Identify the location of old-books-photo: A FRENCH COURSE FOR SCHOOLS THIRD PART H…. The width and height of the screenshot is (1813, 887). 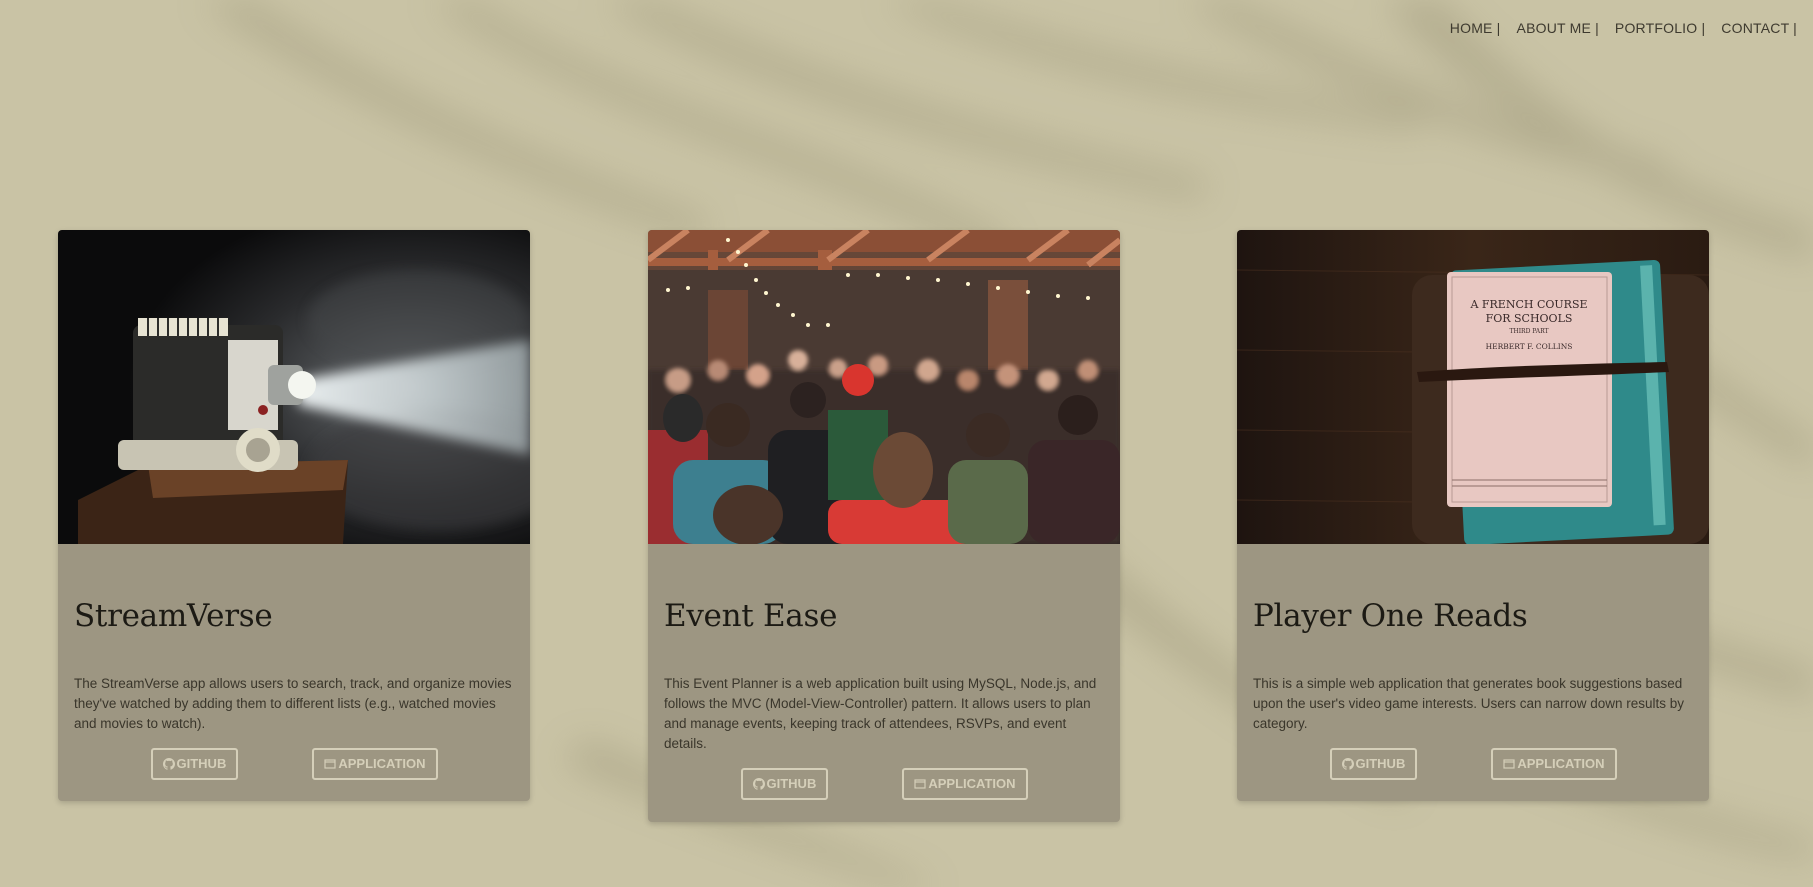
(1473, 387).